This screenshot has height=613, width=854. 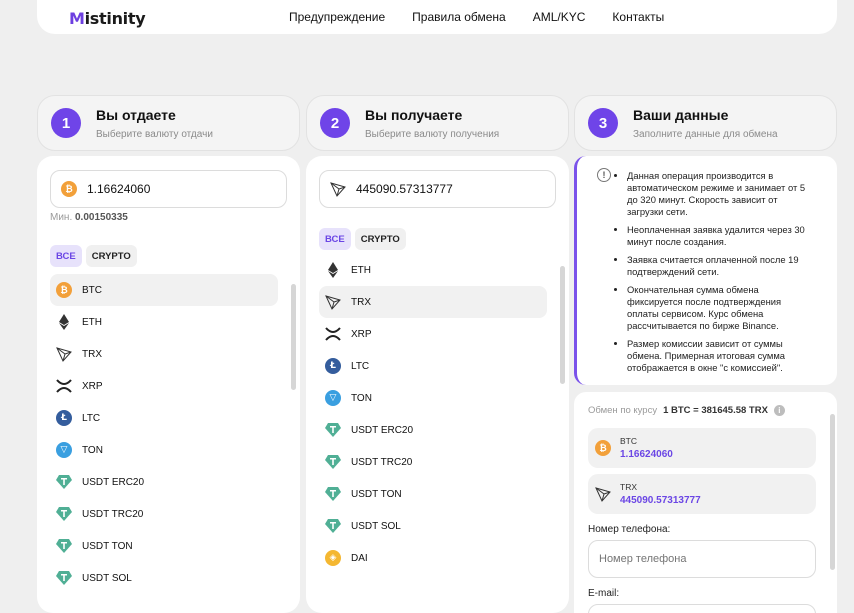 What do you see at coordinates (604, 175) in the screenshot?
I see `info-icon: !` at bounding box center [604, 175].